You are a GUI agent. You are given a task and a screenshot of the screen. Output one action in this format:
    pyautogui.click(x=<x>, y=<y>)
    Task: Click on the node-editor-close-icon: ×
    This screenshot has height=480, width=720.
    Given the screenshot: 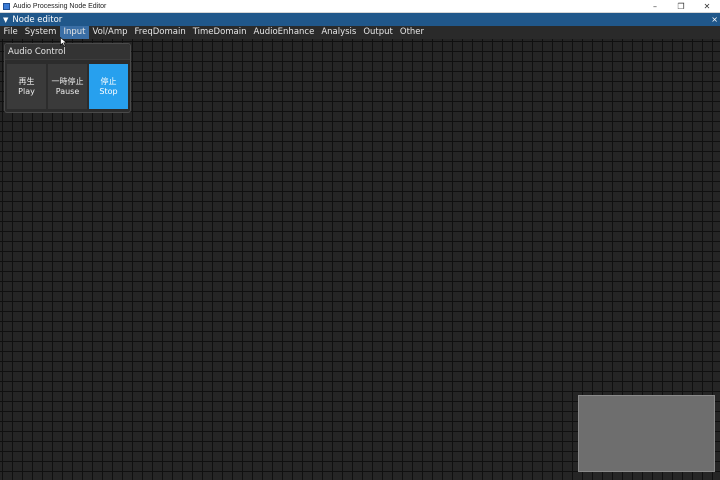 What is the action you would take?
    pyautogui.click(x=714, y=19)
    